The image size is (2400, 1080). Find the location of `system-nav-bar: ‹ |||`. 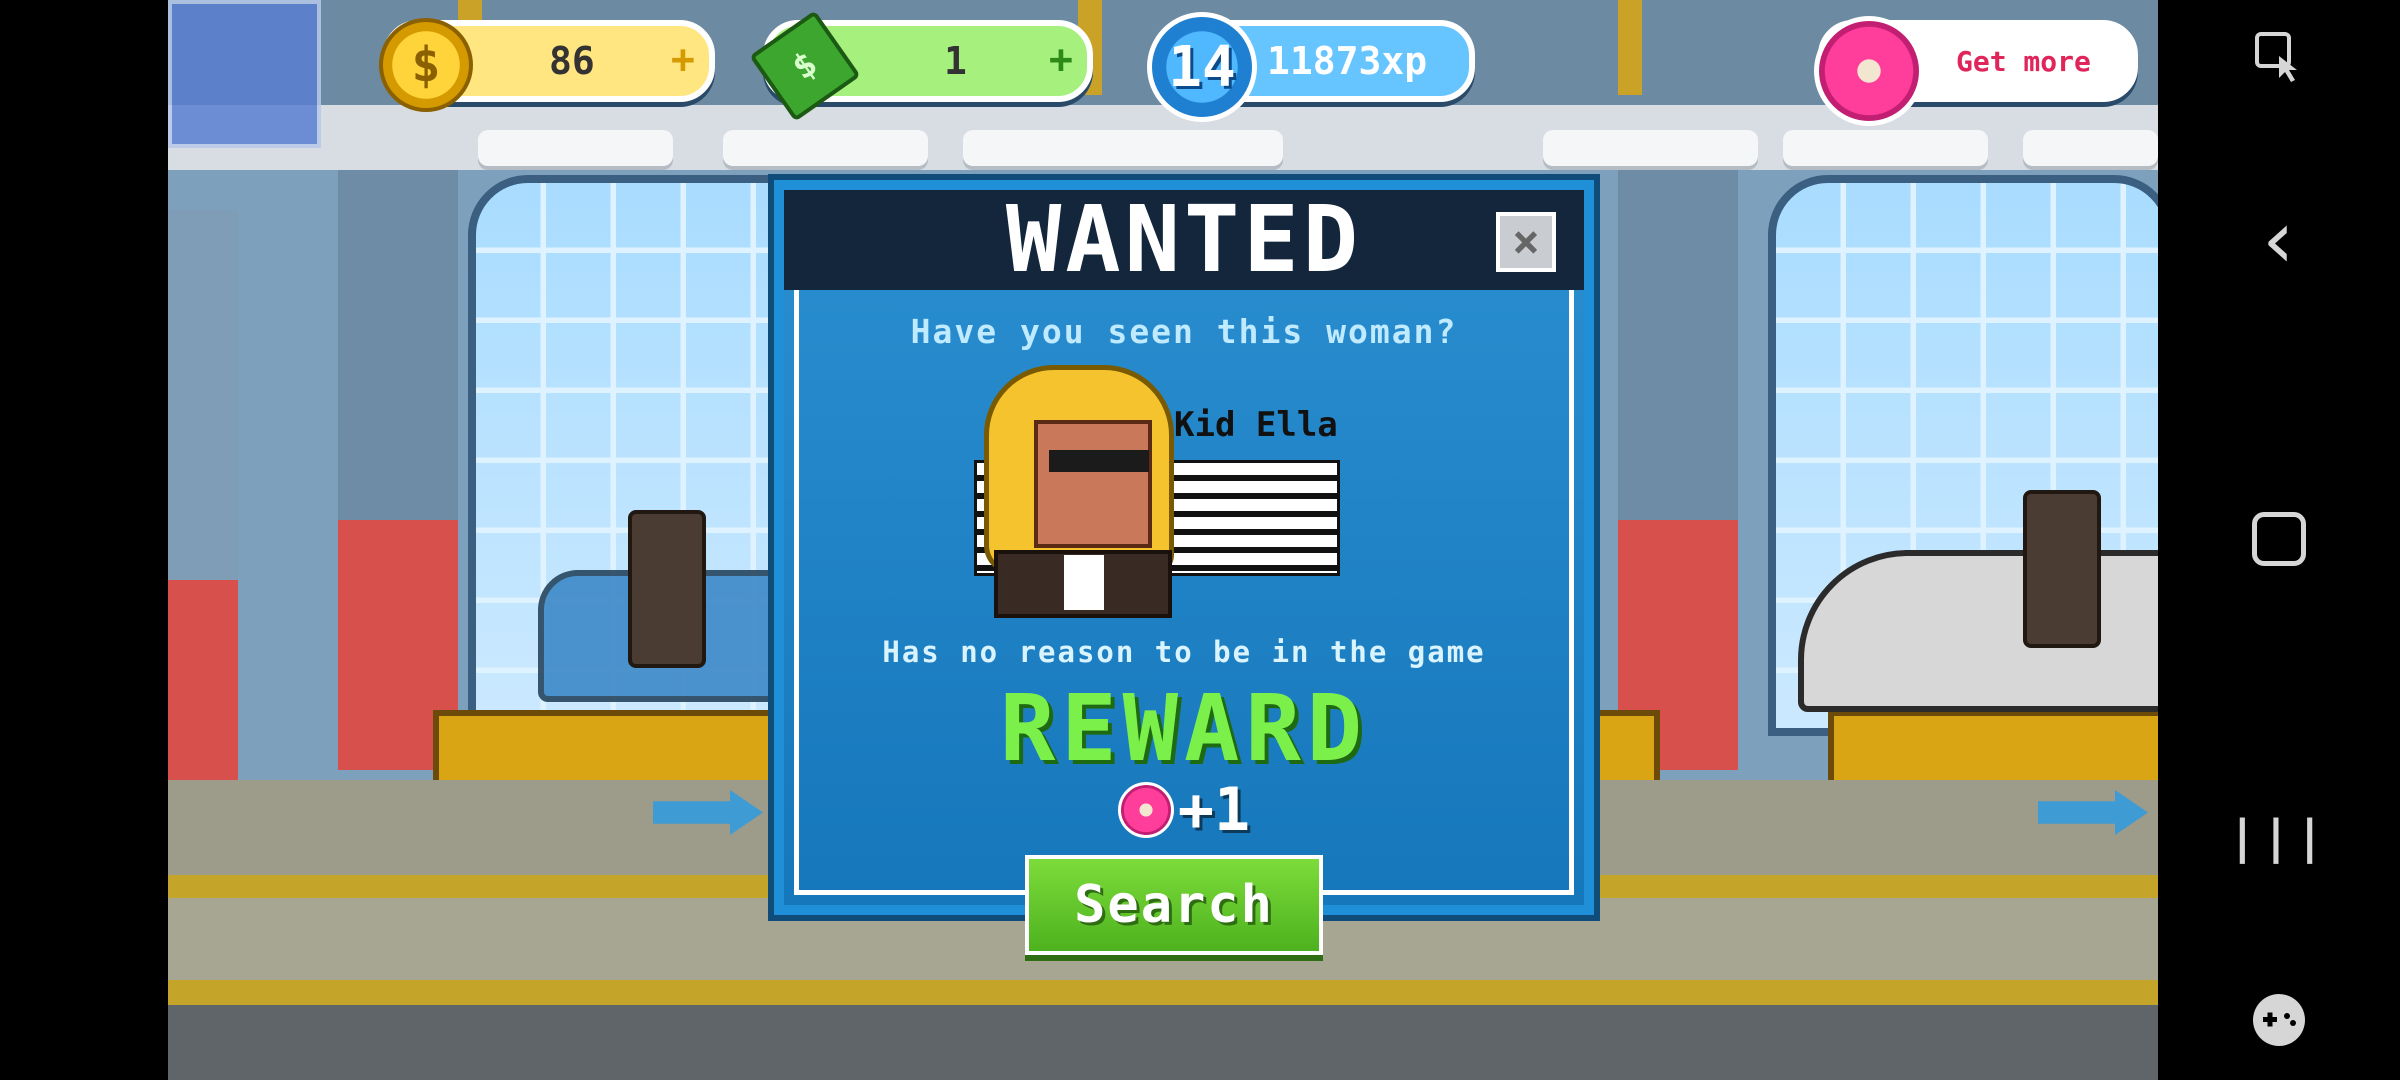

system-nav-bar: ‹ ||| is located at coordinates (2279, 540).